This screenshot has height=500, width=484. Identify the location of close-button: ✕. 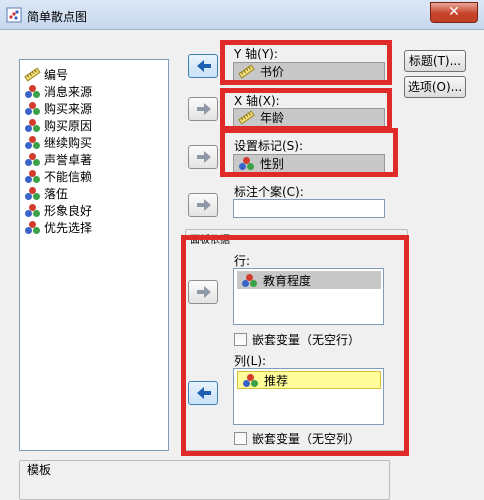
(454, 12).